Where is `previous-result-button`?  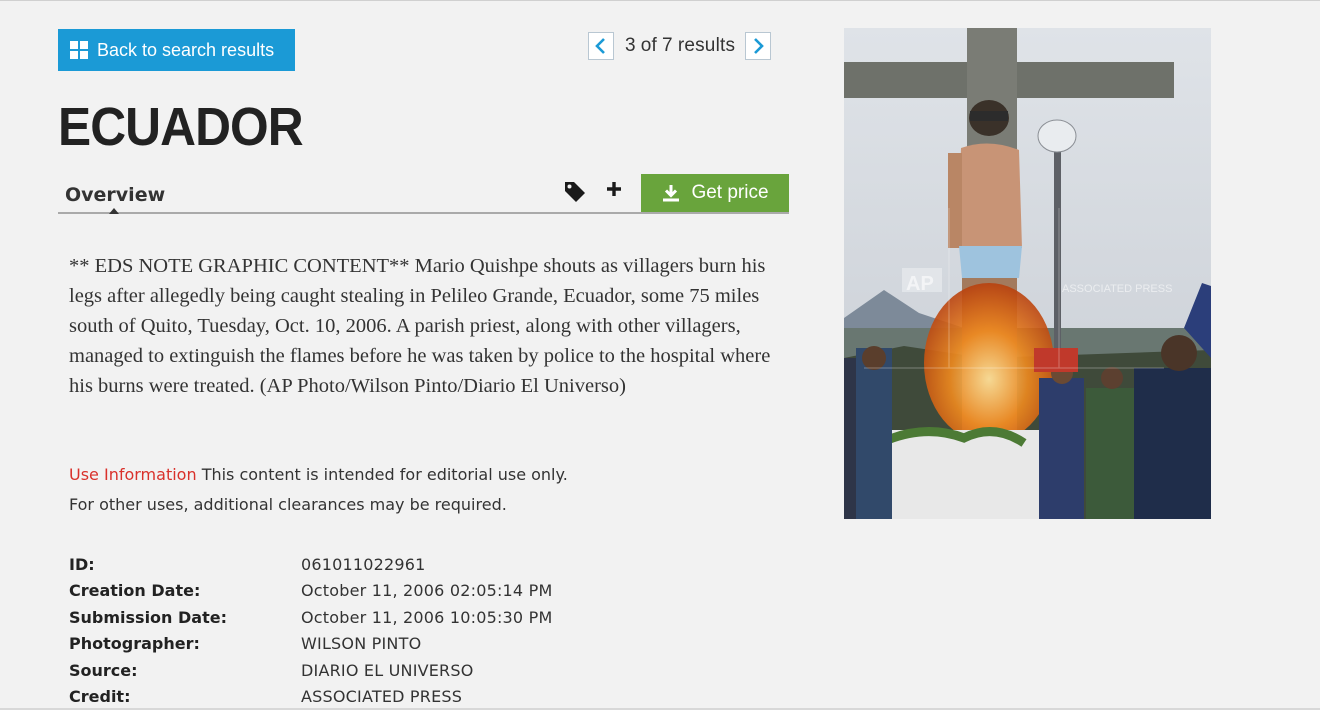
previous-result-button is located at coordinates (601, 46).